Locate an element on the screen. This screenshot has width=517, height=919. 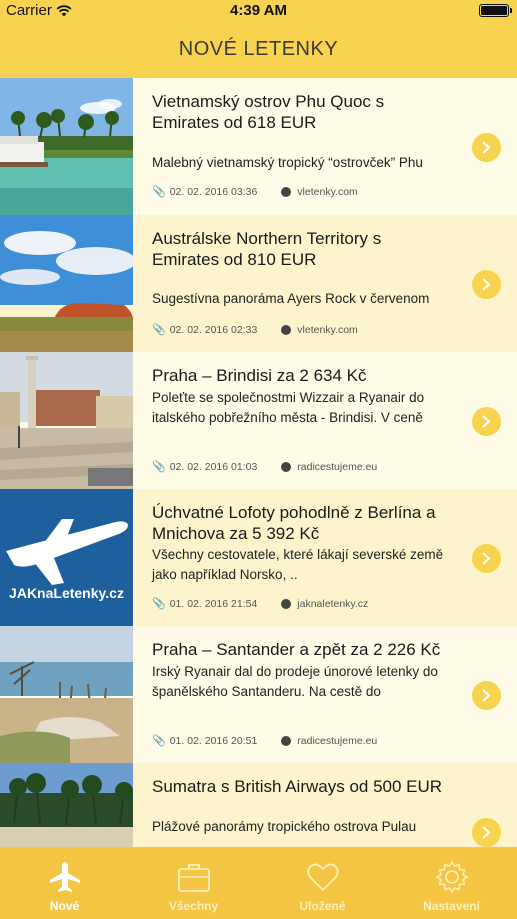
tab-bar: Nové Všechny Uložené Nastavení is located at coordinates (258, 883).